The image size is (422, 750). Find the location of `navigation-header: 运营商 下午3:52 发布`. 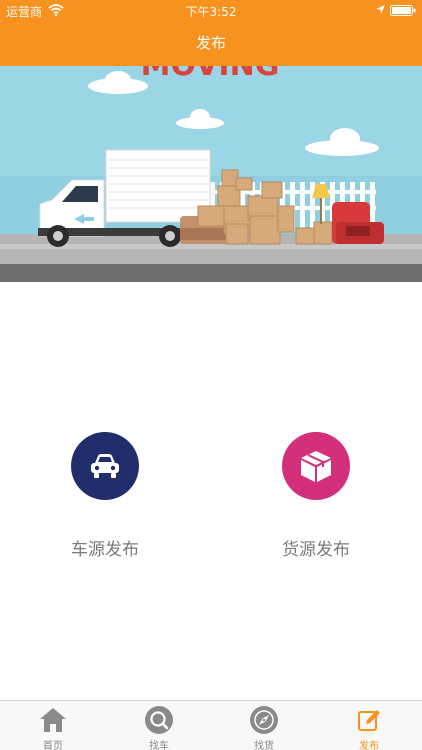

navigation-header: 运营商 下午3:52 发布 is located at coordinates (211, 33).